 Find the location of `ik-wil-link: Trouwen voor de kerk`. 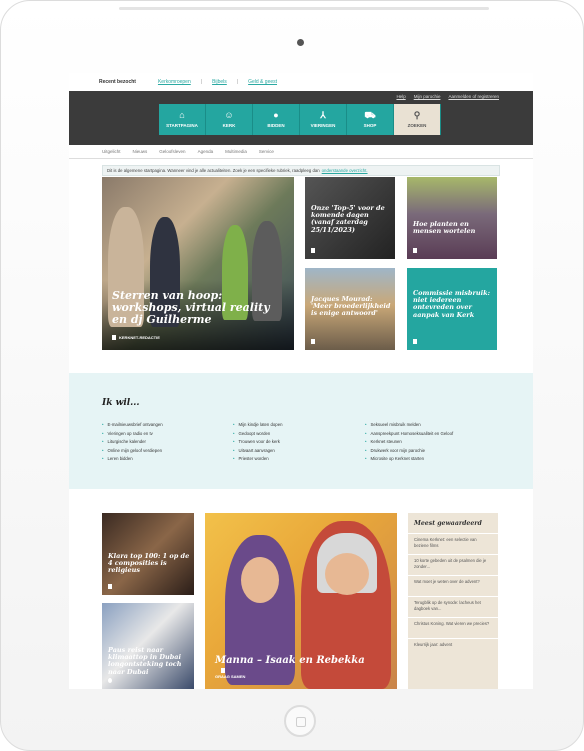

ik-wil-link: Trouwen voor de kerk is located at coordinates (257, 442).